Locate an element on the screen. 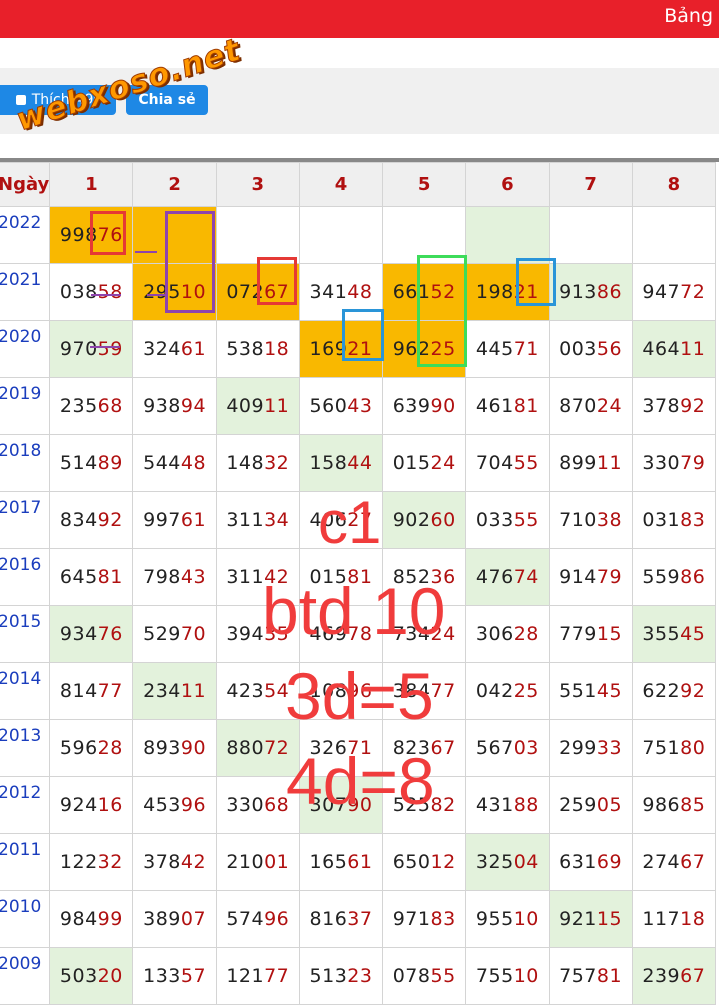 This screenshot has width=719, height=1005. result-cell: 92416 is located at coordinates (91, 805).